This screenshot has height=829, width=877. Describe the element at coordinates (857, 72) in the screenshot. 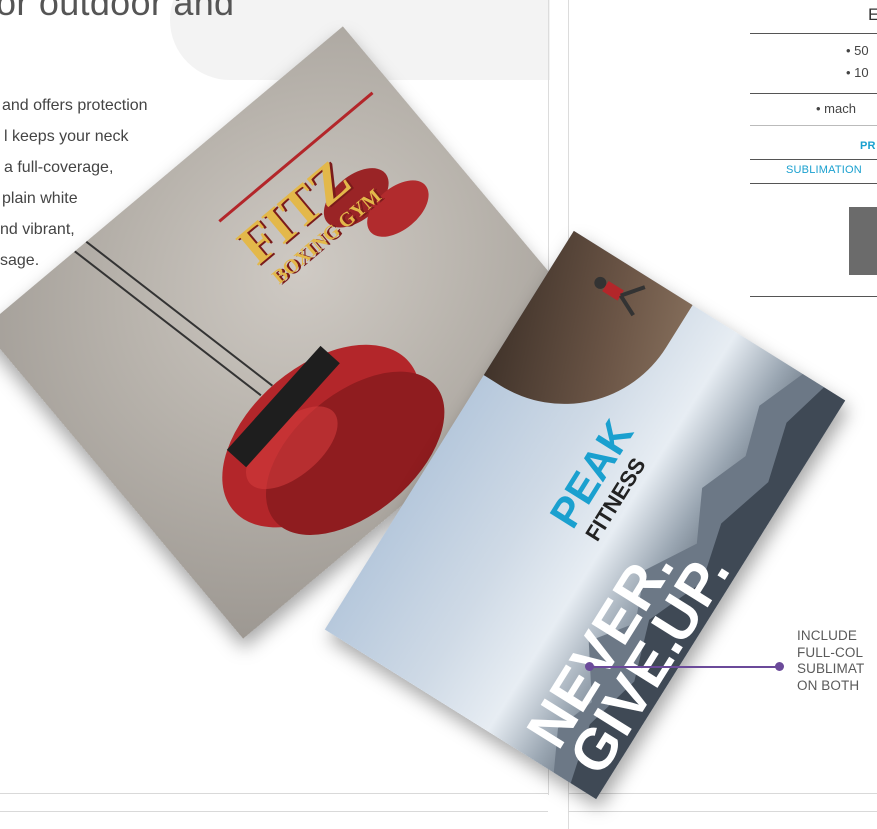

I see `spec-line: • 10` at that location.